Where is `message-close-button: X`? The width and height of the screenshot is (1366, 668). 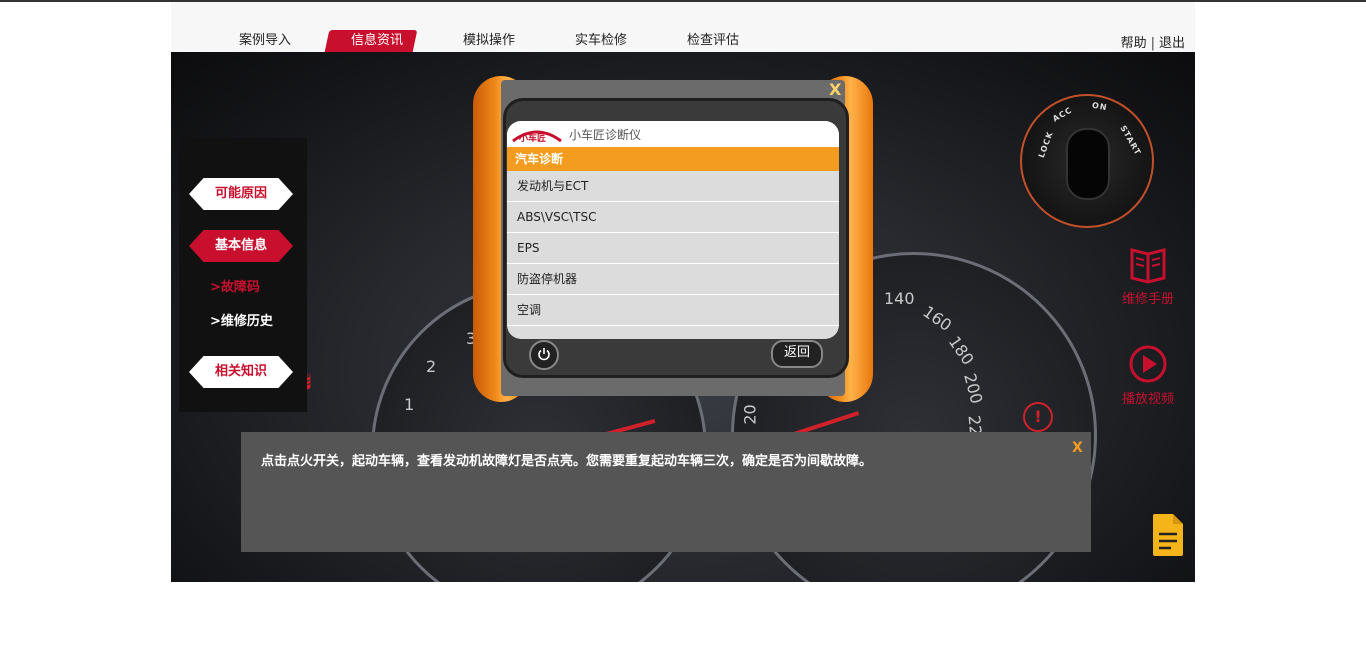
message-close-button: X is located at coordinates (1077, 448).